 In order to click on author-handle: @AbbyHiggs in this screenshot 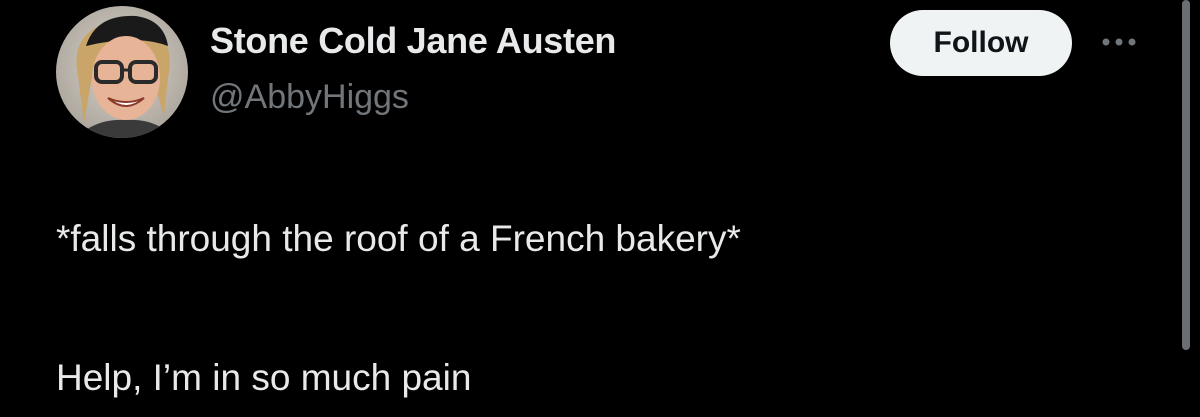, I will do `click(309, 97)`.